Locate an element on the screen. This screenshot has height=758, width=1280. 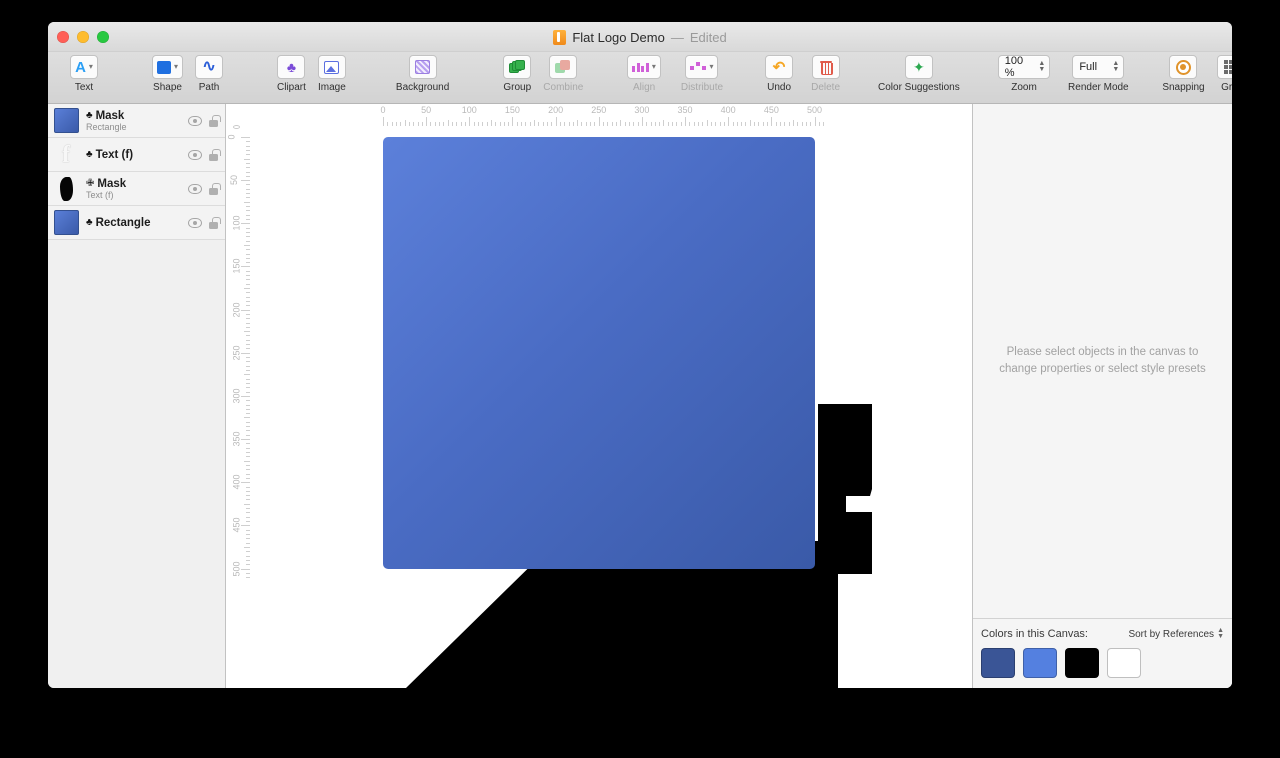
toolbar-delete: Delete is located at coordinates (825, 72).